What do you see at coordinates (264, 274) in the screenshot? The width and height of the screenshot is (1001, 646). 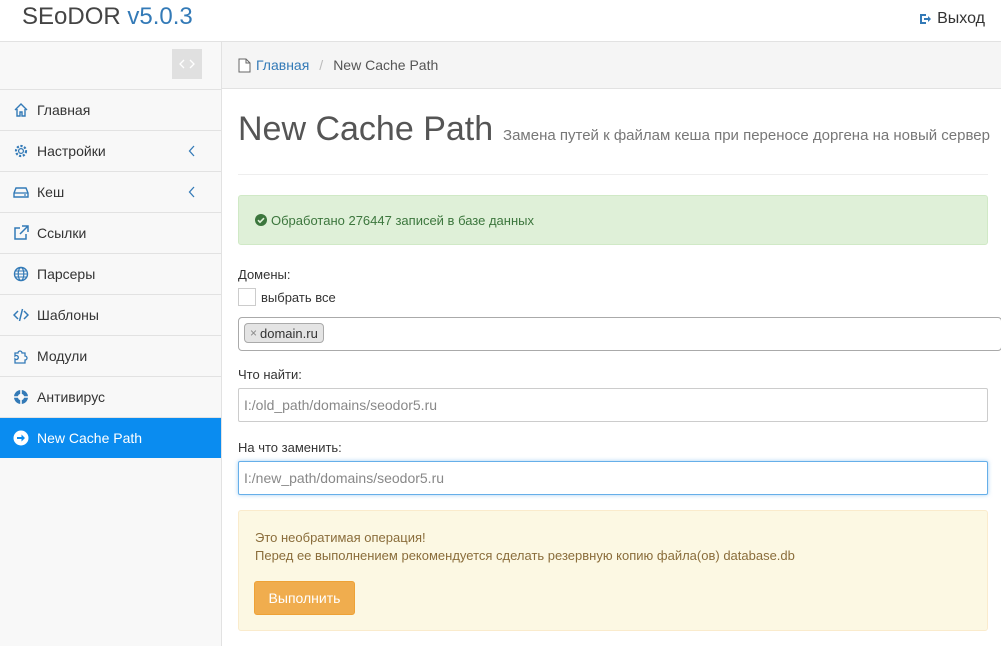 I see `domains-label: Домены:` at bounding box center [264, 274].